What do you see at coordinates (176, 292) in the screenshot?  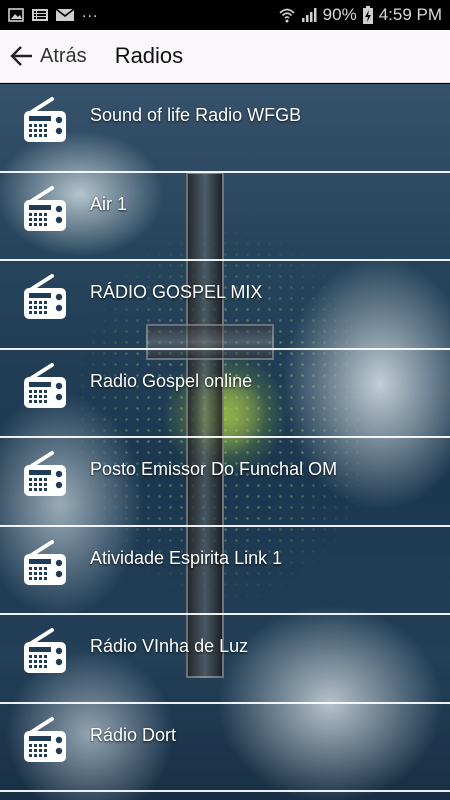 I see `radio-name: RÁDIO GOSPEL MIX` at bounding box center [176, 292].